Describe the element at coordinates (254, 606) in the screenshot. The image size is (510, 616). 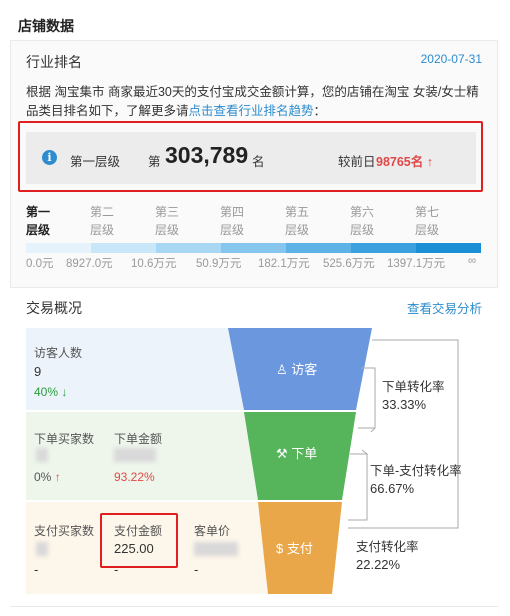
I see `bottom-divider` at that location.